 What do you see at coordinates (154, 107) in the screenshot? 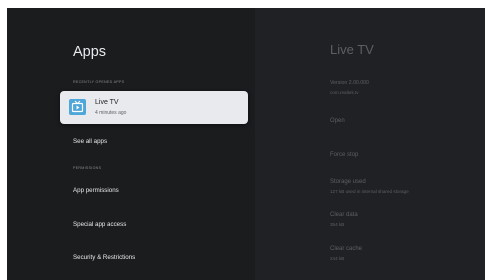
I see `recent-app-live-tv: Live TV 4 minutes ago` at bounding box center [154, 107].